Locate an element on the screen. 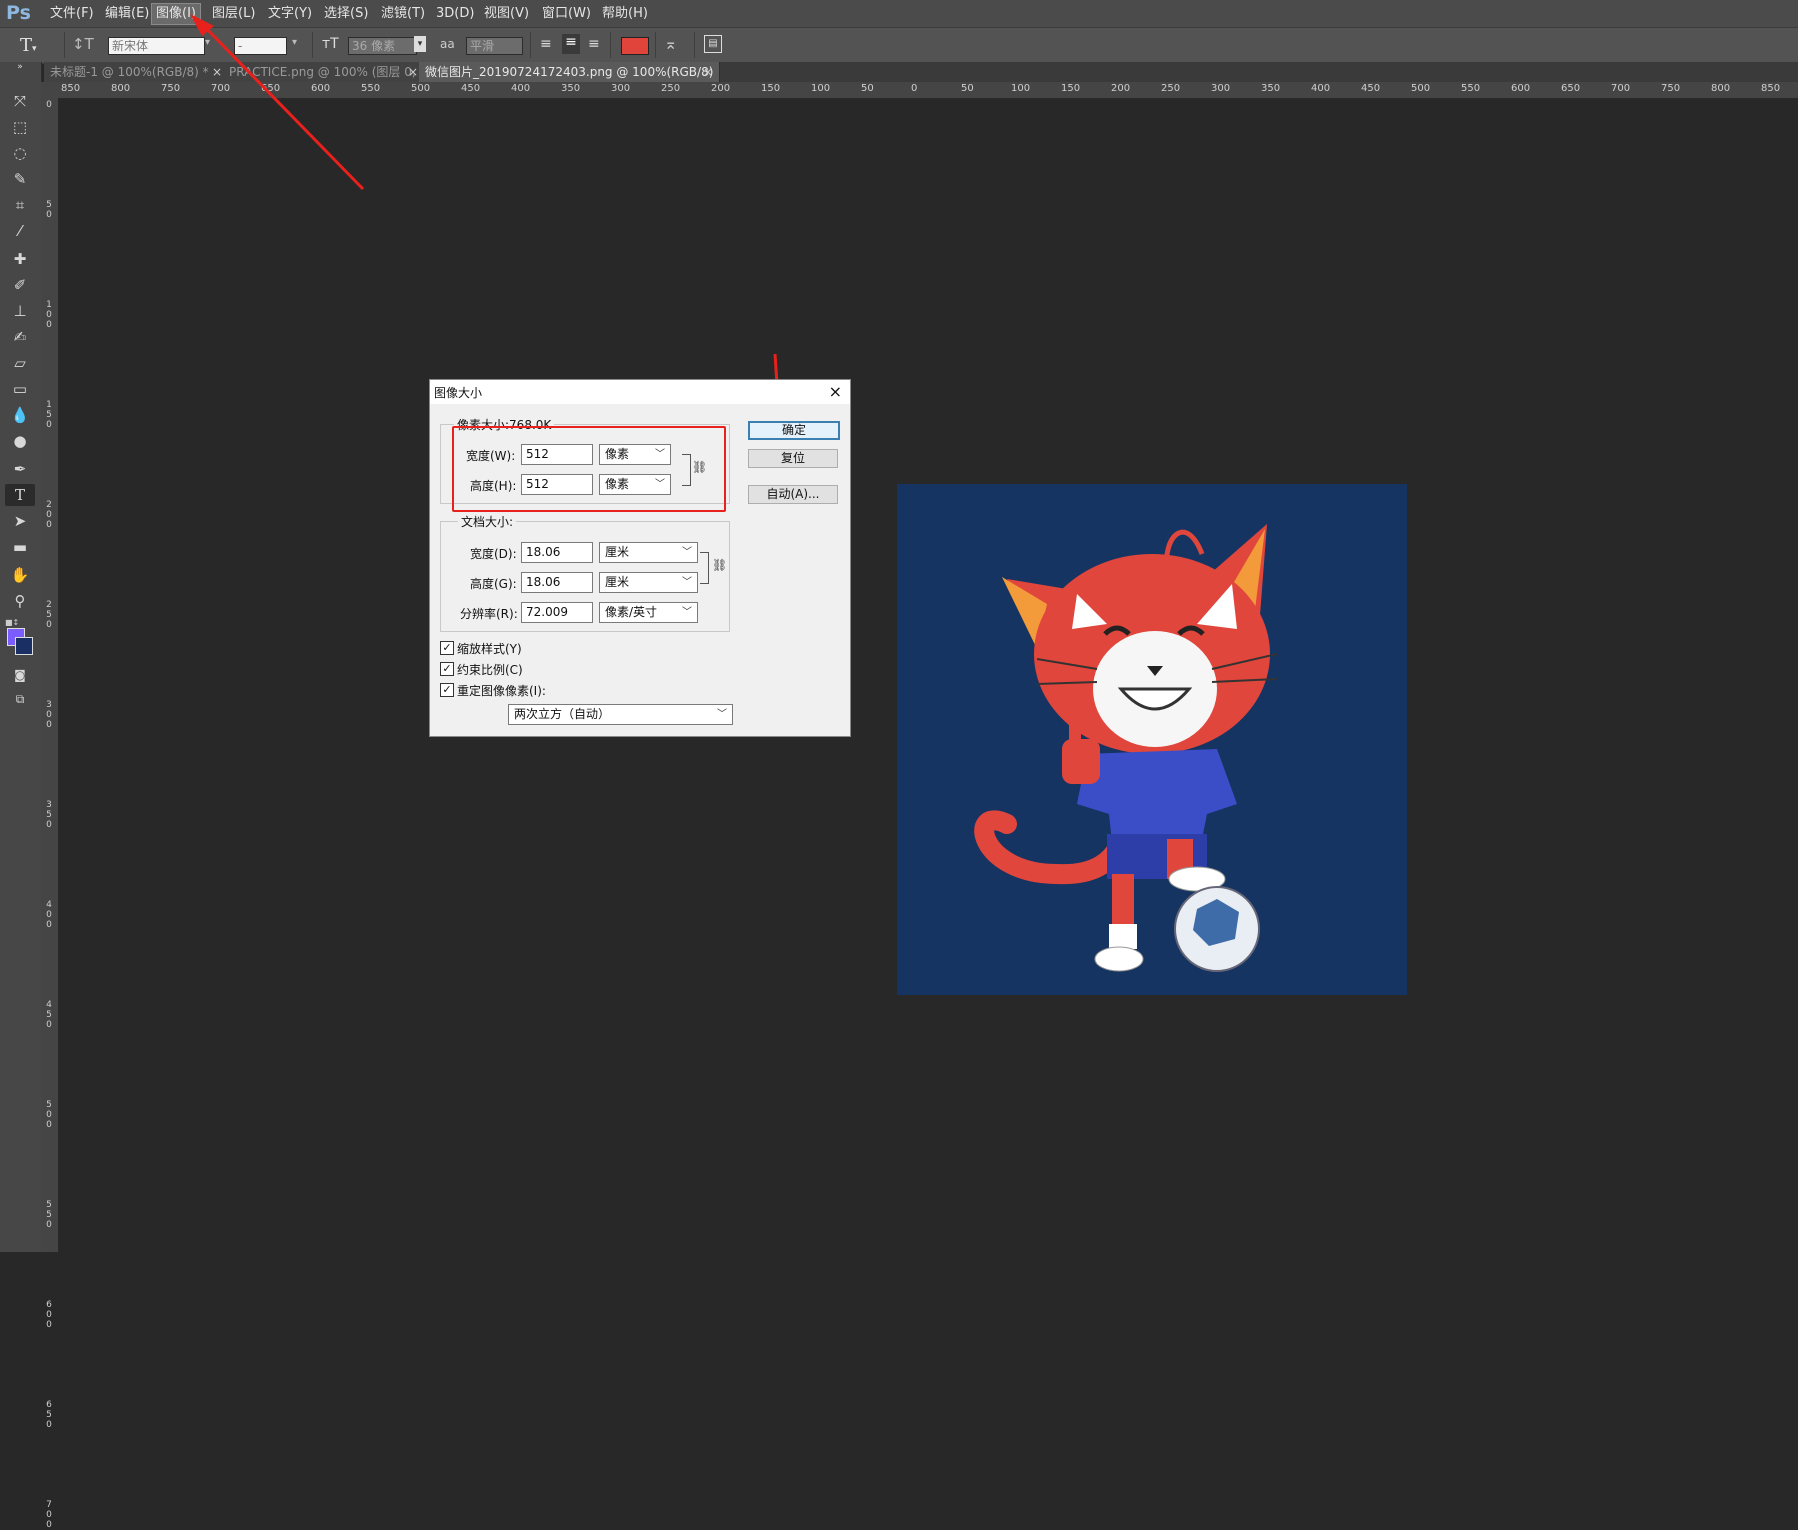 The height and width of the screenshot is (1530, 1798). resolution-unit-value: 像素/英寸 is located at coordinates (631, 612).